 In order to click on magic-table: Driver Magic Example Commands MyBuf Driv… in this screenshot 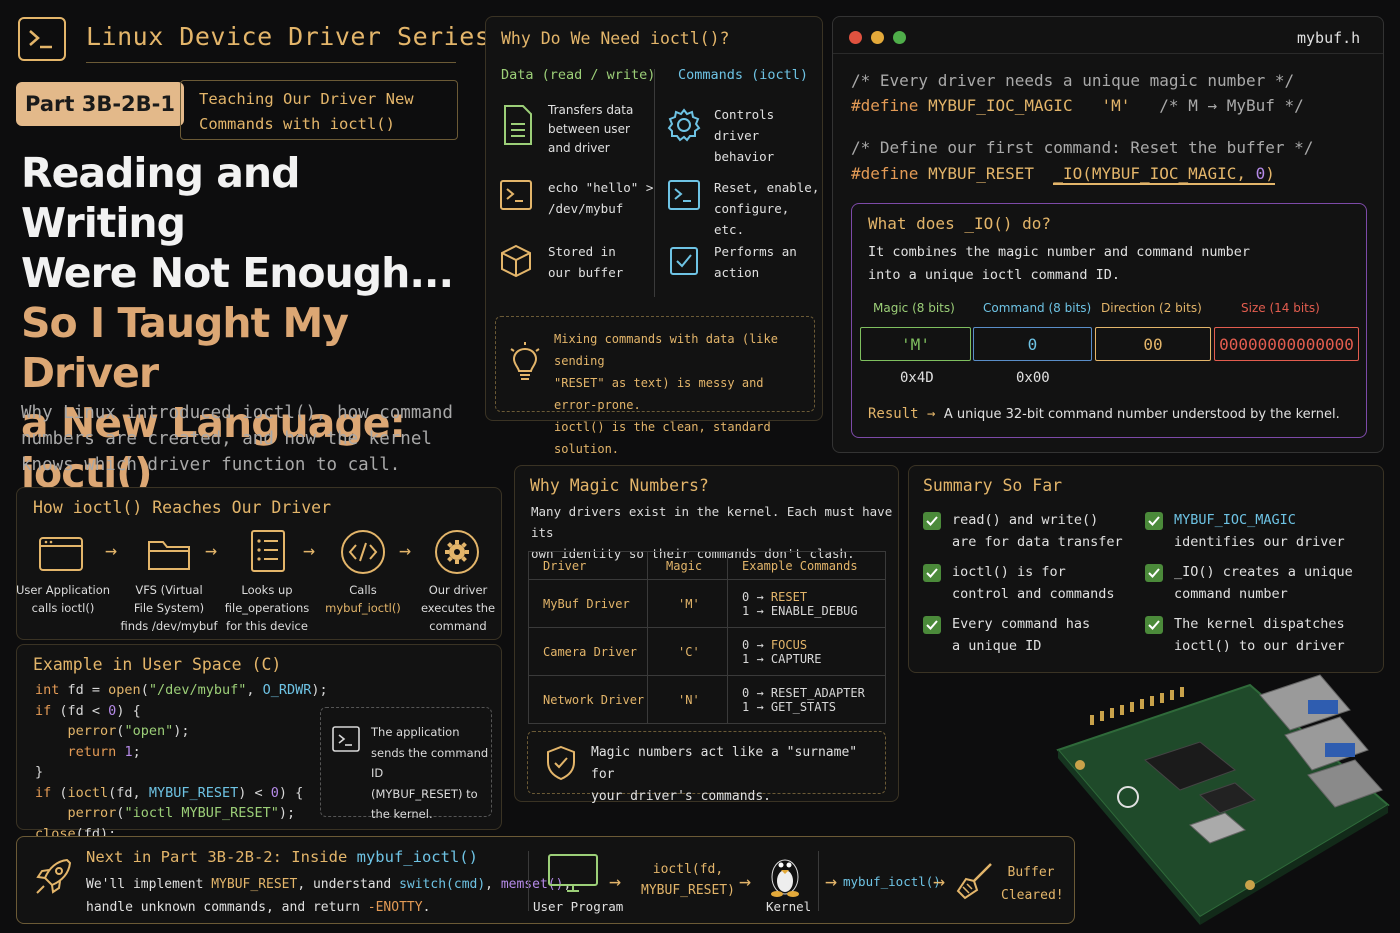, I will do `click(707, 637)`.